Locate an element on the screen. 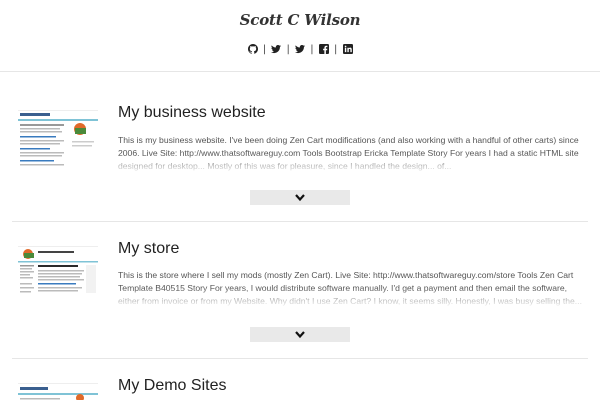 The width and height of the screenshot is (600, 400). facebook-icon is located at coordinates (323, 49).